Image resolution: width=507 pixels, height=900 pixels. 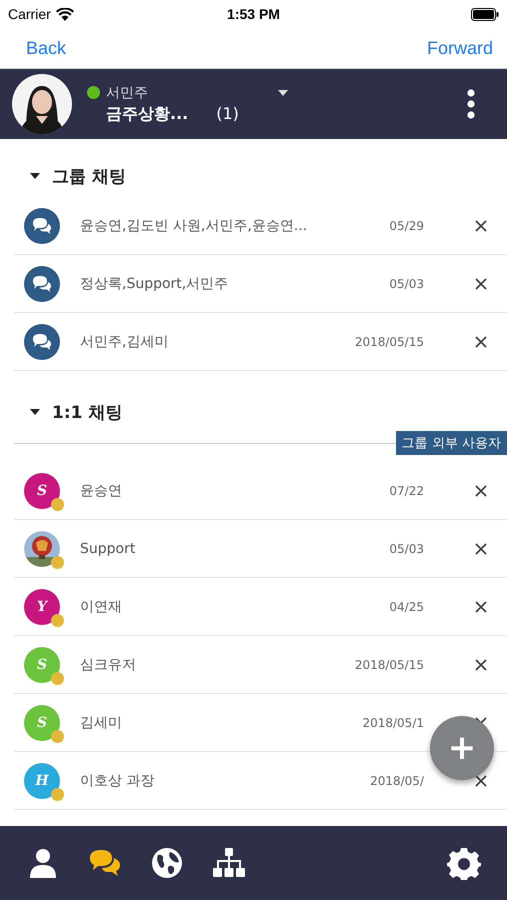 I want to click on chat-row: S 윤승연 07/22, so click(x=260, y=491).